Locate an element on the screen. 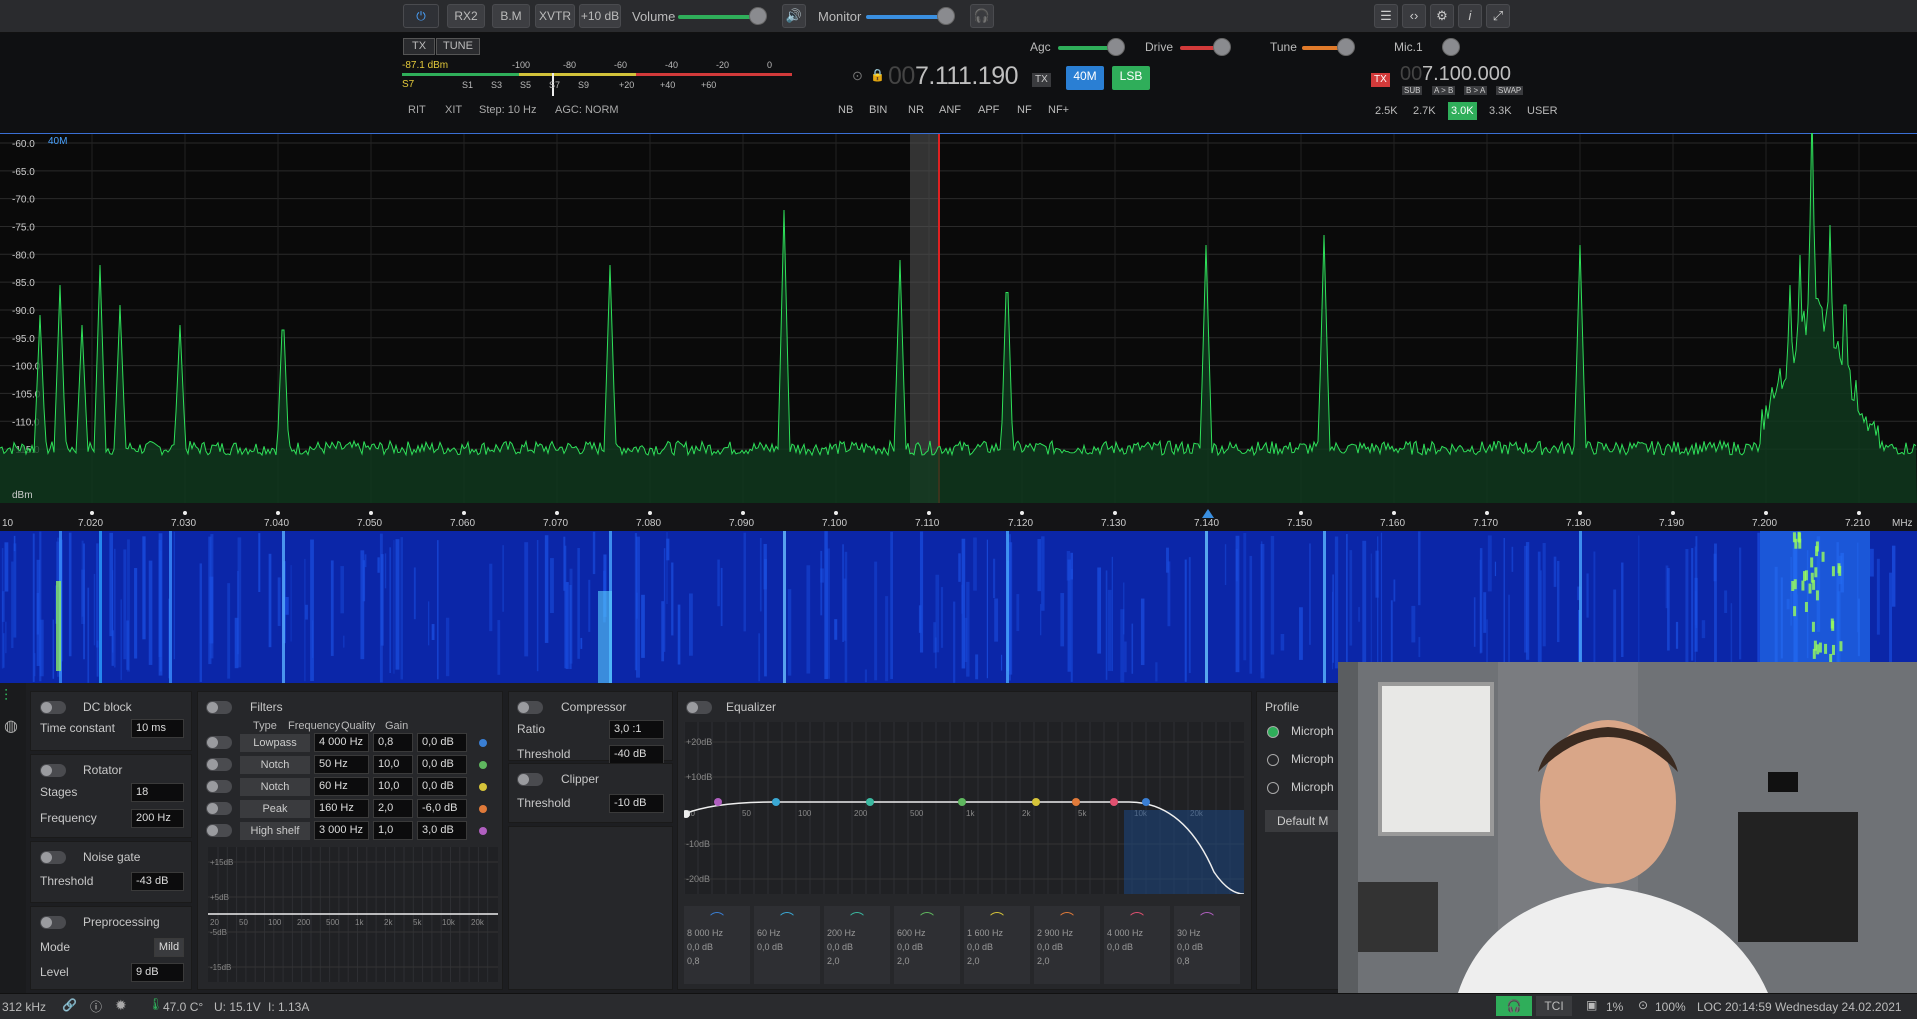 The image size is (1917, 1019). eq-band-cell: ⌒ 200 Hz 0,0 dB 2,0 is located at coordinates (857, 945).